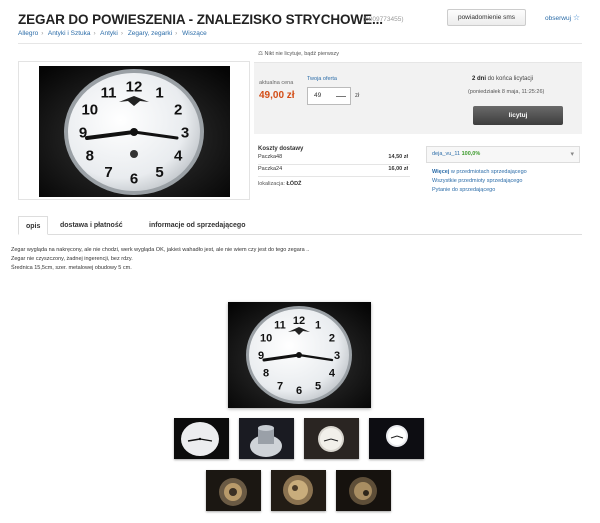  Describe the element at coordinates (558, 18) in the screenshot. I see `watch-label: obserwuj` at that location.